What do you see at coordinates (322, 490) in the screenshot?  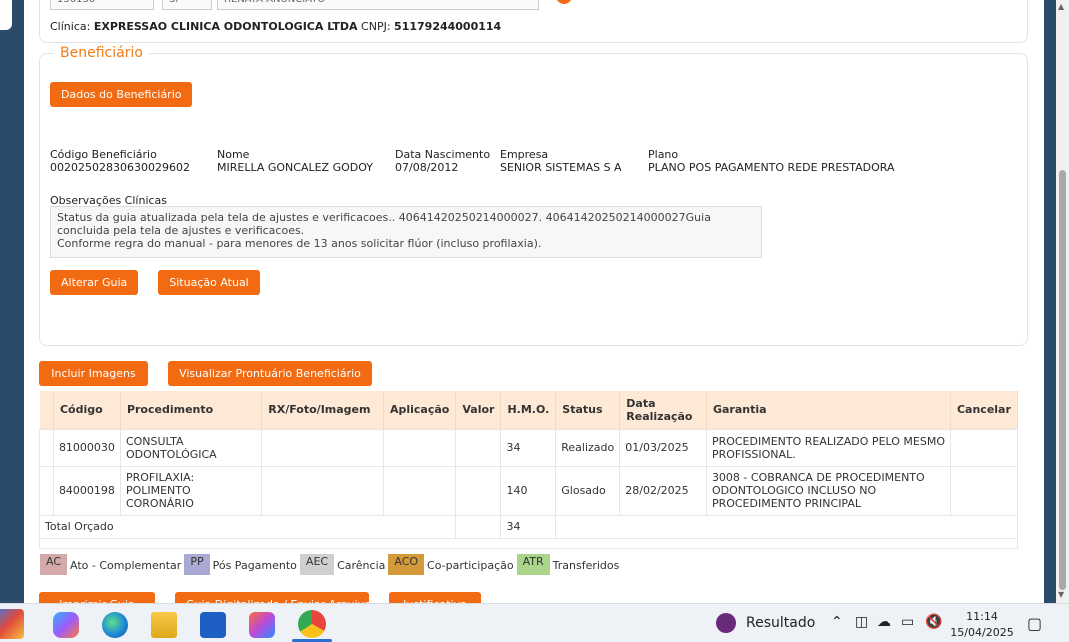 I see `cell-rx` at bounding box center [322, 490].